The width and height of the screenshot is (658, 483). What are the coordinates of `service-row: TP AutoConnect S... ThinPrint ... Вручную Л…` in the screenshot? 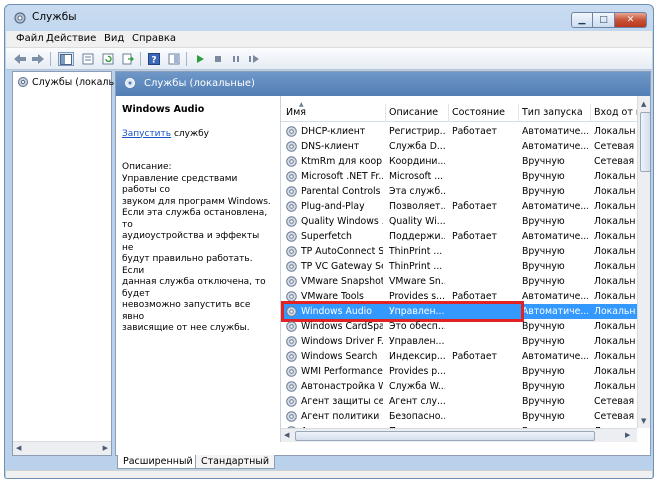 It's located at (459, 251).